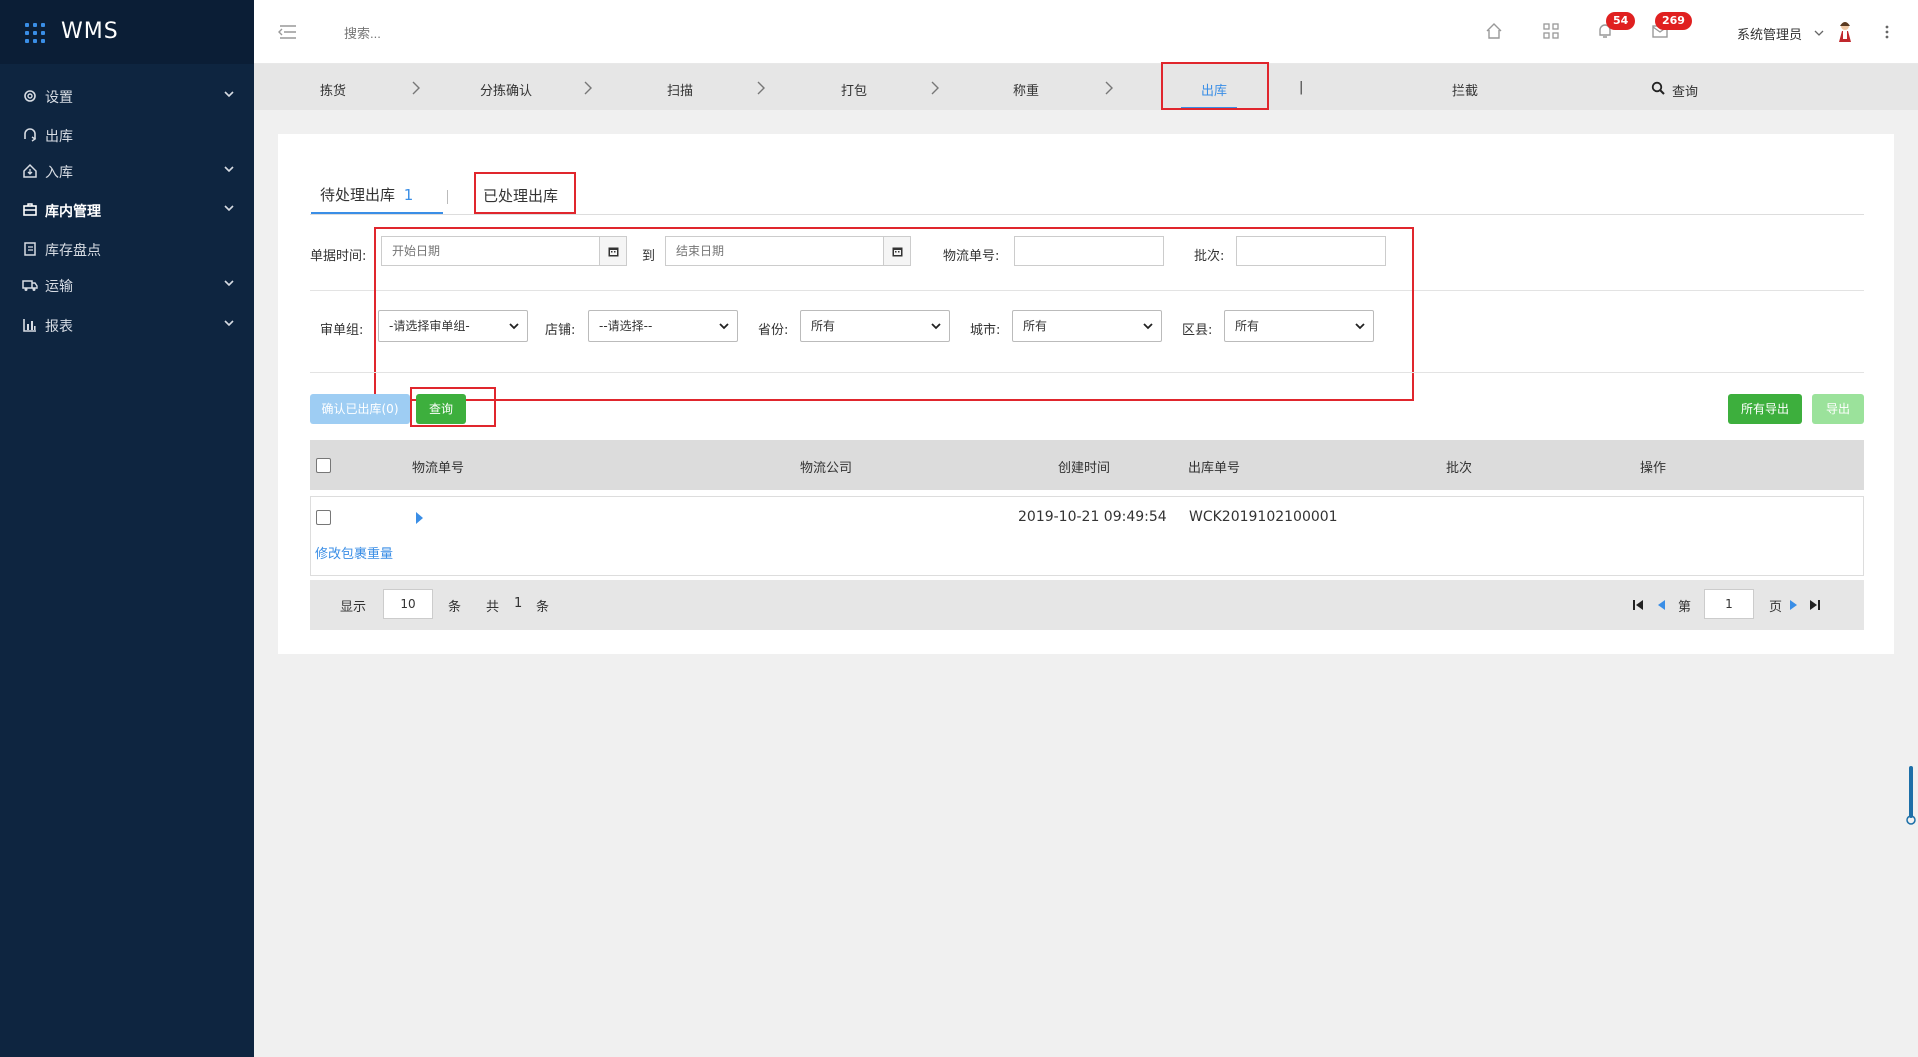 This screenshot has width=1918, height=1057. What do you see at coordinates (1658, 88) in the screenshot?
I see `search-icon` at bounding box center [1658, 88].